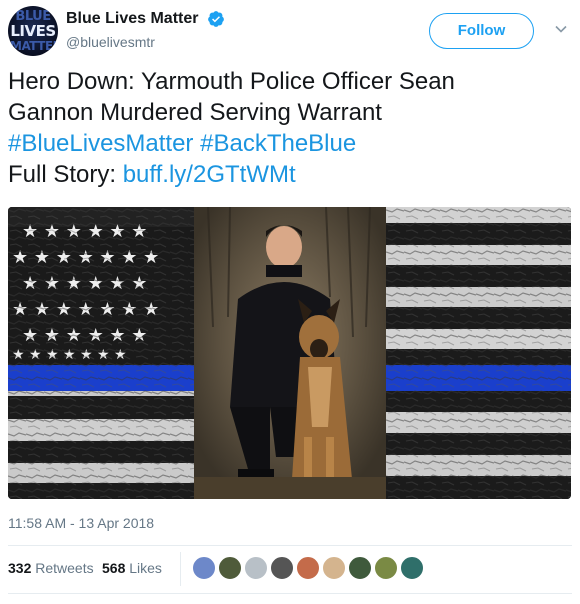 This screenshot has width=580, height=604. I want to click on retweets-stat: 332 Retweets, so click(51, 568).